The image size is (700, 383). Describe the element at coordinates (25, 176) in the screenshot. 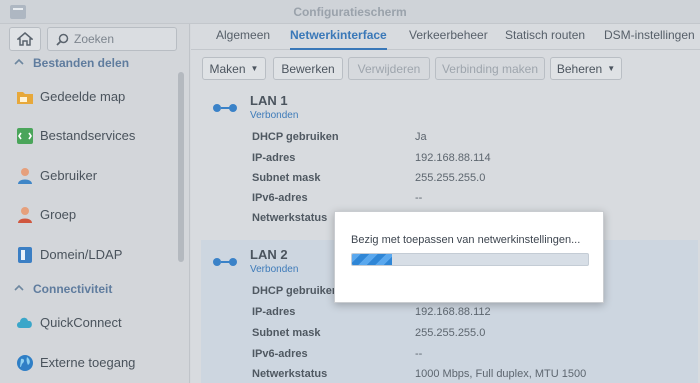

I see `user-icon` at that location.